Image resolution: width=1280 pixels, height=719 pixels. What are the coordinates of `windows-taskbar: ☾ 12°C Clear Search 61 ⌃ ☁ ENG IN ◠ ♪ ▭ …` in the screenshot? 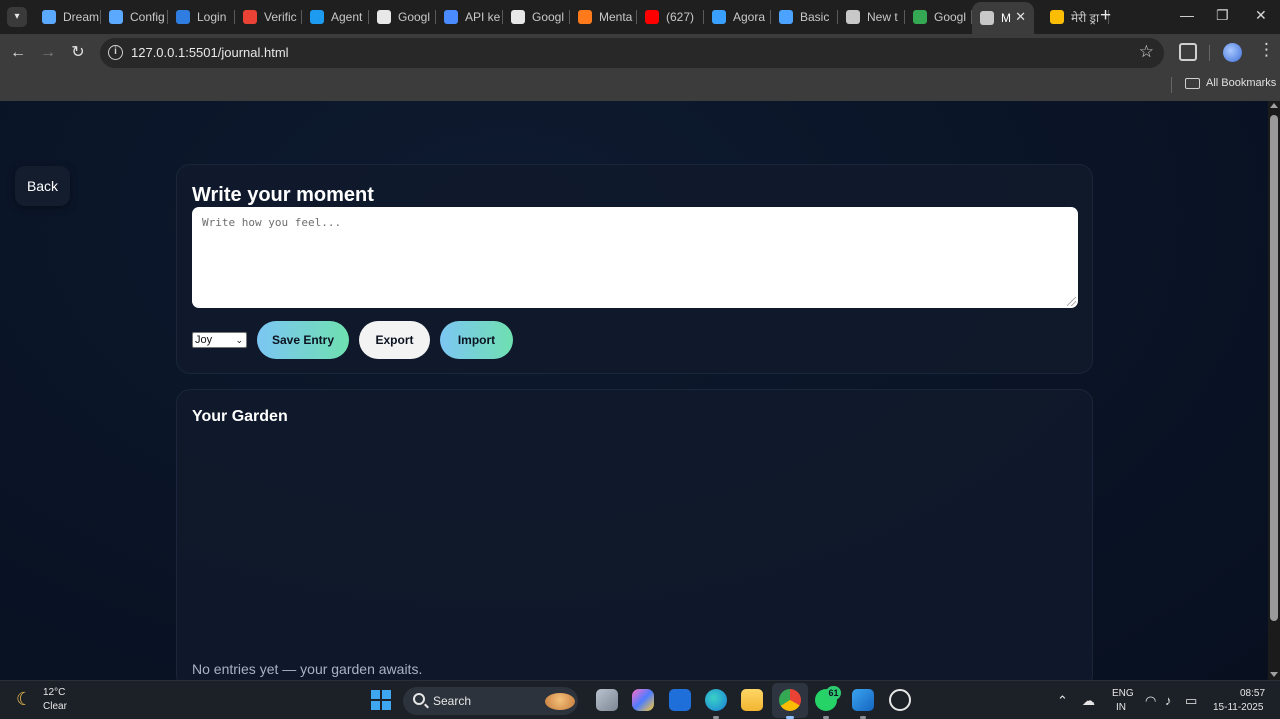 It's located at (640, 699).